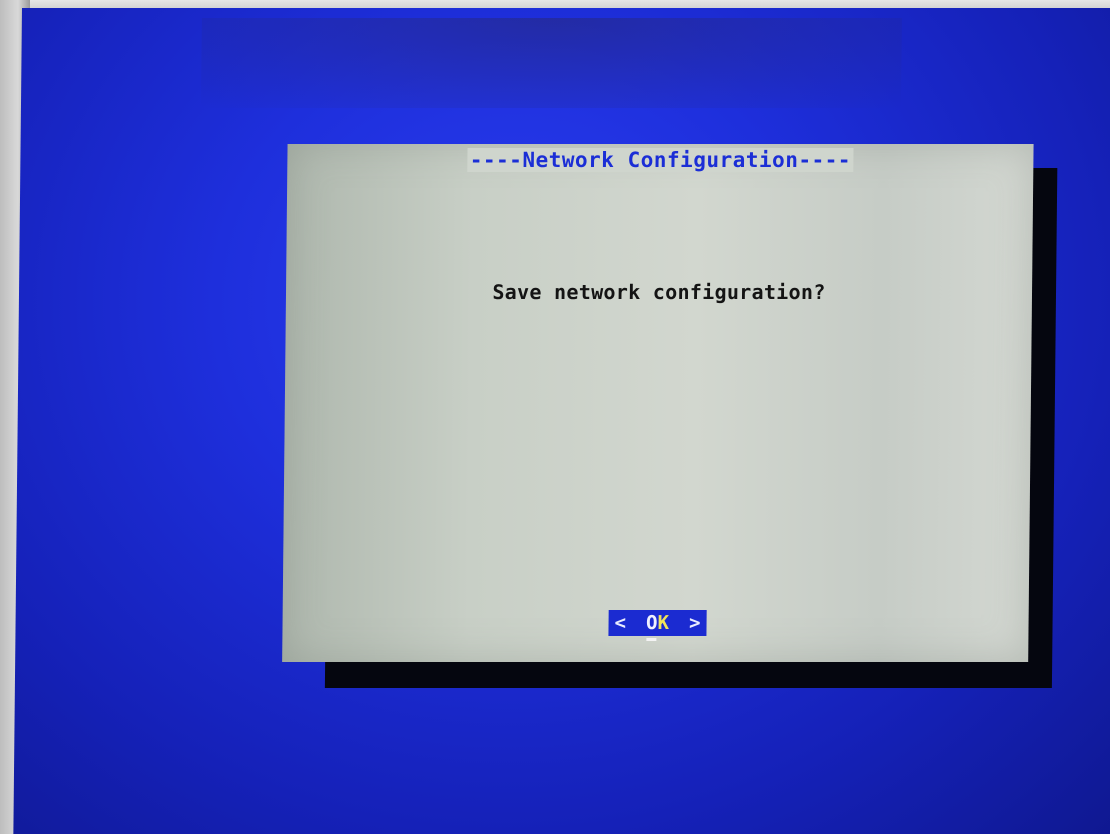  What do you see at coordinates (620, 623) in the screenshot?
I see `ok-button-left-bracket: <` at bounding box center [620, 623].